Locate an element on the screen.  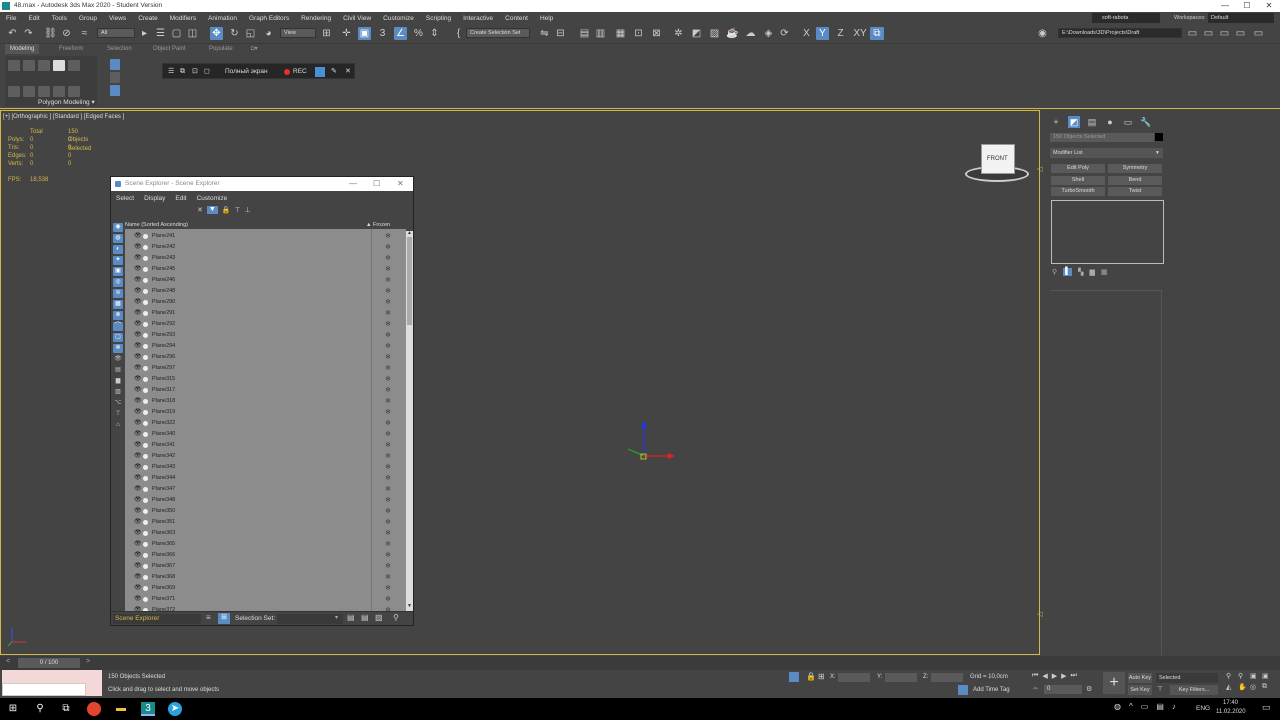
table-row: 👁 Plane293 ❄ is located at coordinates (265, 335).